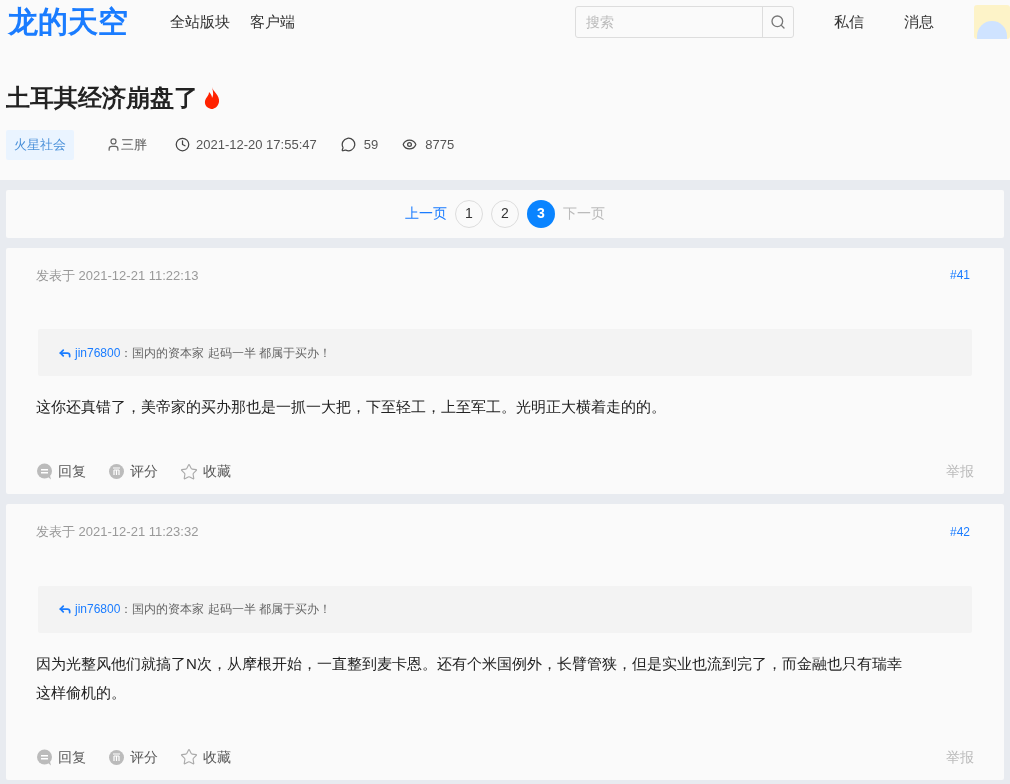  I want to click on post-body: 因为光整风他们就搞了N次，从摩根开始，一直整到麦卡恩。还有个米国例外，长臂管狭，但是实业也流到完了，而金融也只有瑞幸这样偷机的。, so click(469, 678).